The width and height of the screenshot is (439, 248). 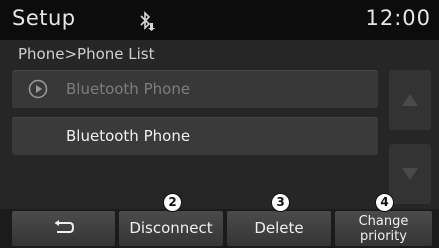 What do you see at coordinates (147, 21) in the screenshot?
I see `bluetooth-icon` at bounding box center [147, 21].